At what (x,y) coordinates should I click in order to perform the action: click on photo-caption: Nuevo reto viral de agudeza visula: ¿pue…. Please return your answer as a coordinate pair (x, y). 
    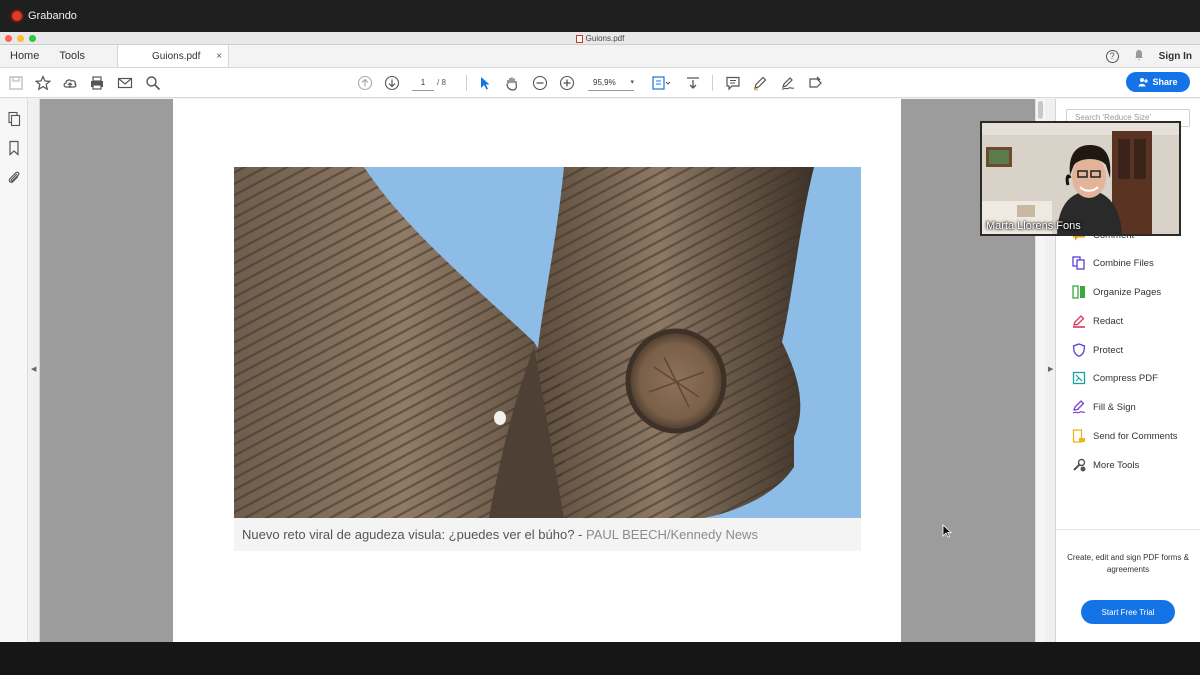
    Looking at the image, I should click on (547, 534).